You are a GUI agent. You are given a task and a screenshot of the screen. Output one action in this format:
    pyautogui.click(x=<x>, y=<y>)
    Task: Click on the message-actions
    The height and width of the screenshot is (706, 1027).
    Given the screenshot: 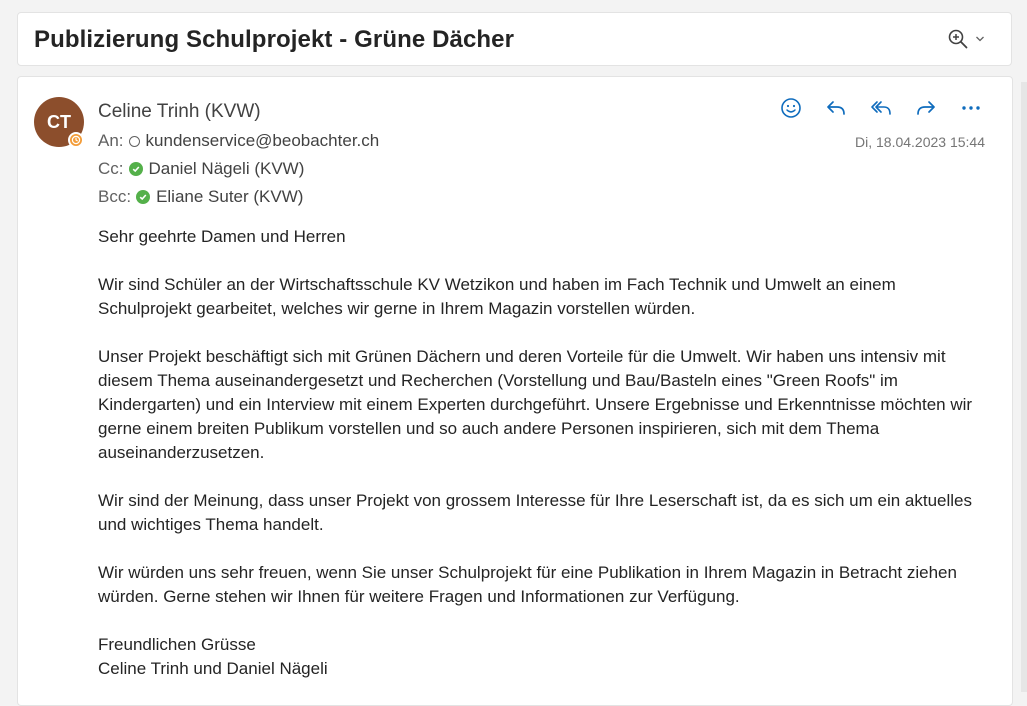 What is the action you would take?
    pyautogui.click(x=880, y=108)
    